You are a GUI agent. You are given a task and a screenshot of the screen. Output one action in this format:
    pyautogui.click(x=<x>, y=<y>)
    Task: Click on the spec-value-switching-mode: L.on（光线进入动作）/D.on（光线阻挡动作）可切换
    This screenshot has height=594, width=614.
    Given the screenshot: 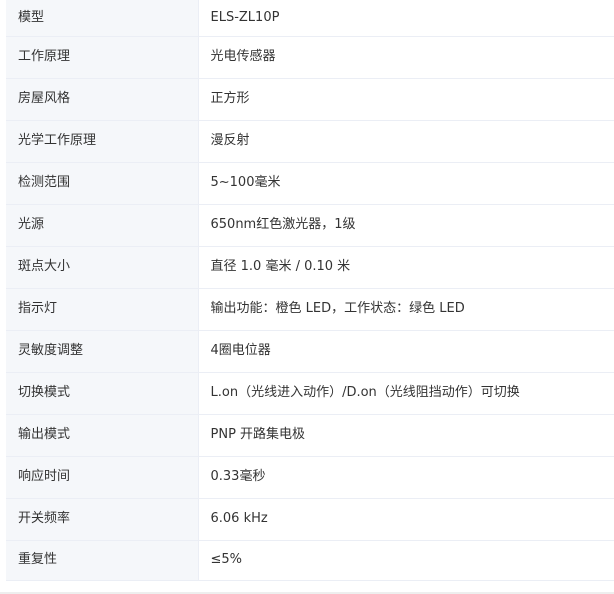 What is the action you would take?
    pyautogui.click(x=406, y=393)
    